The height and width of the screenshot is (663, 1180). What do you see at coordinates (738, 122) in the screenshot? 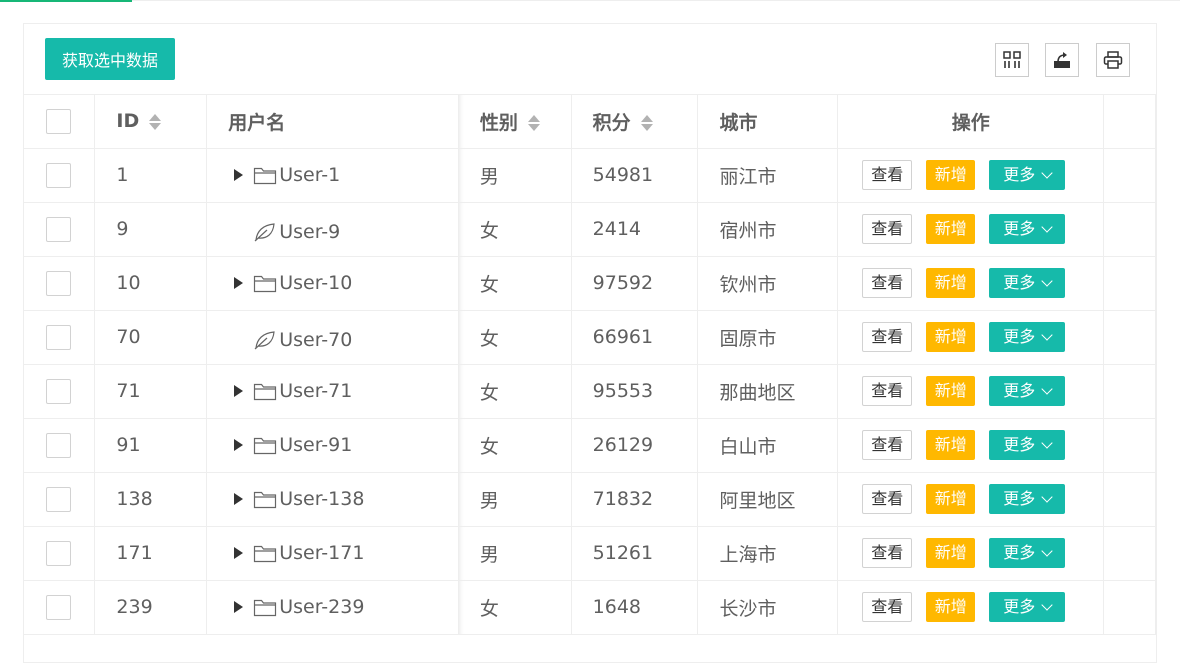
I see `header-city-label: 城市` at bounding box center [738, 122].